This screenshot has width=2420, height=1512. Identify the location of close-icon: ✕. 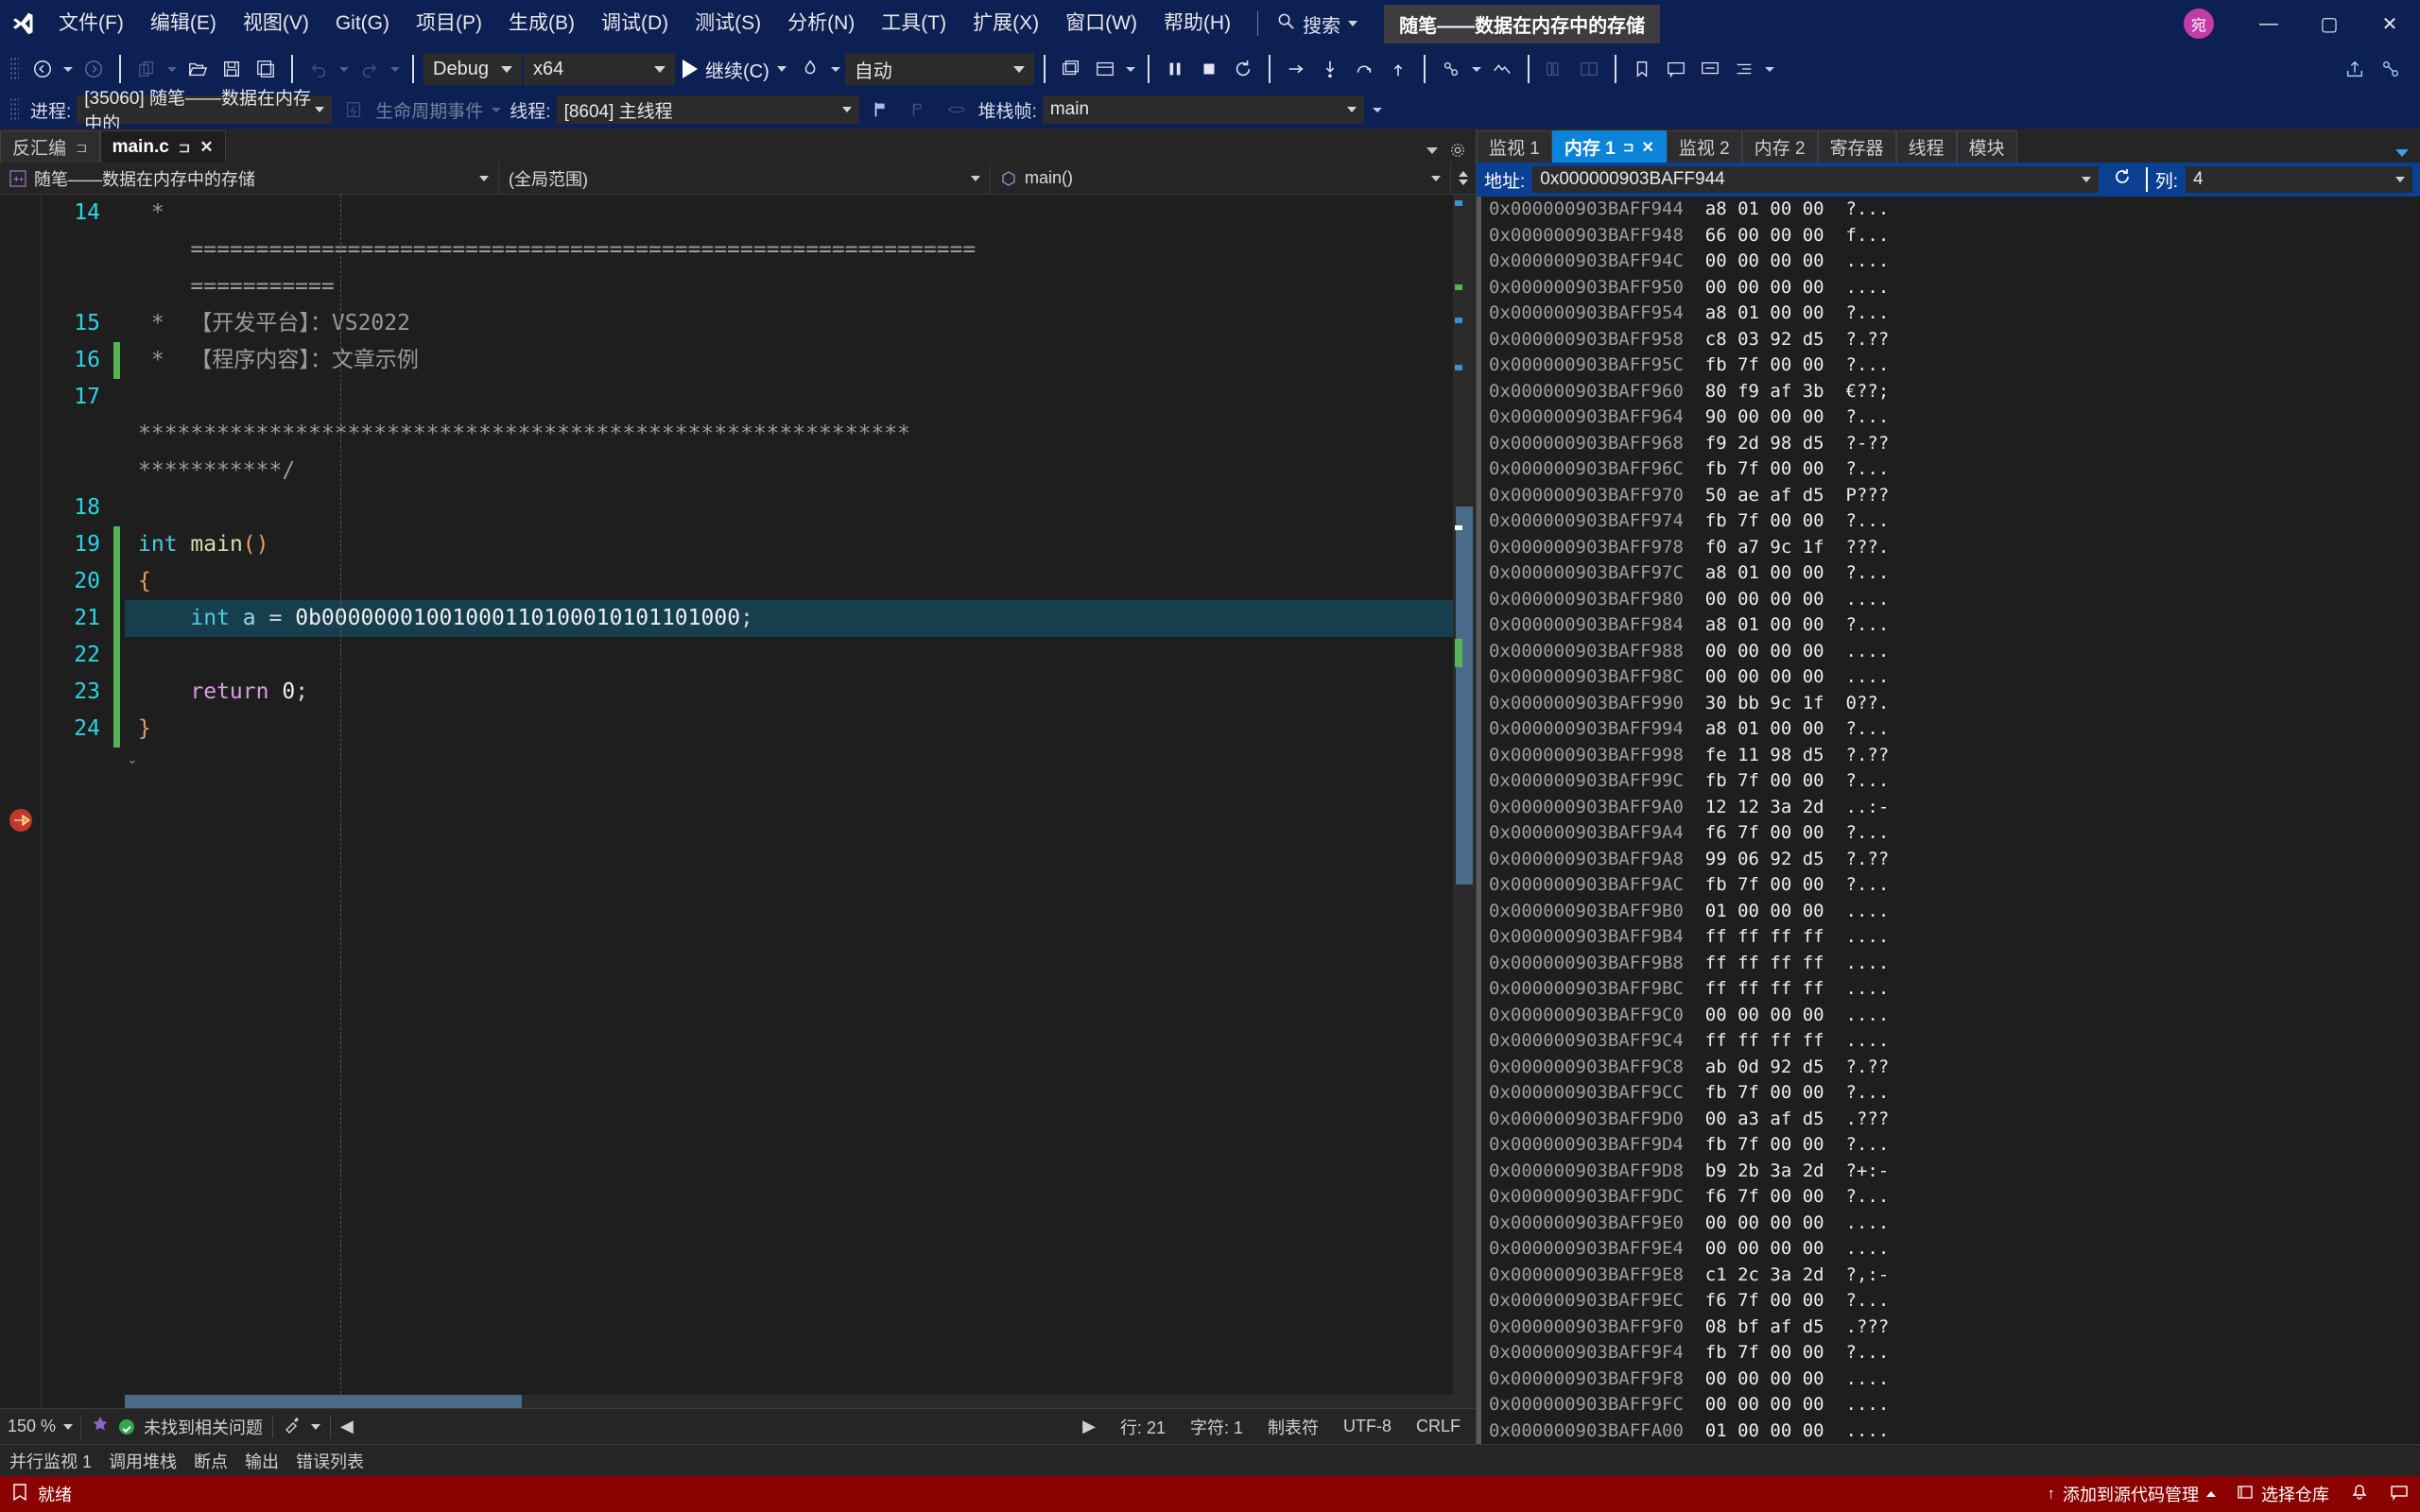
(1647, 147).